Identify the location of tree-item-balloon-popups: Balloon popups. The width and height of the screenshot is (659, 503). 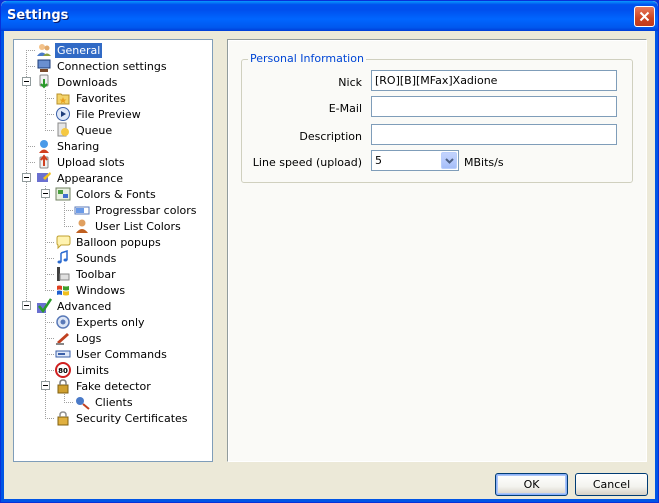
(109, 242).